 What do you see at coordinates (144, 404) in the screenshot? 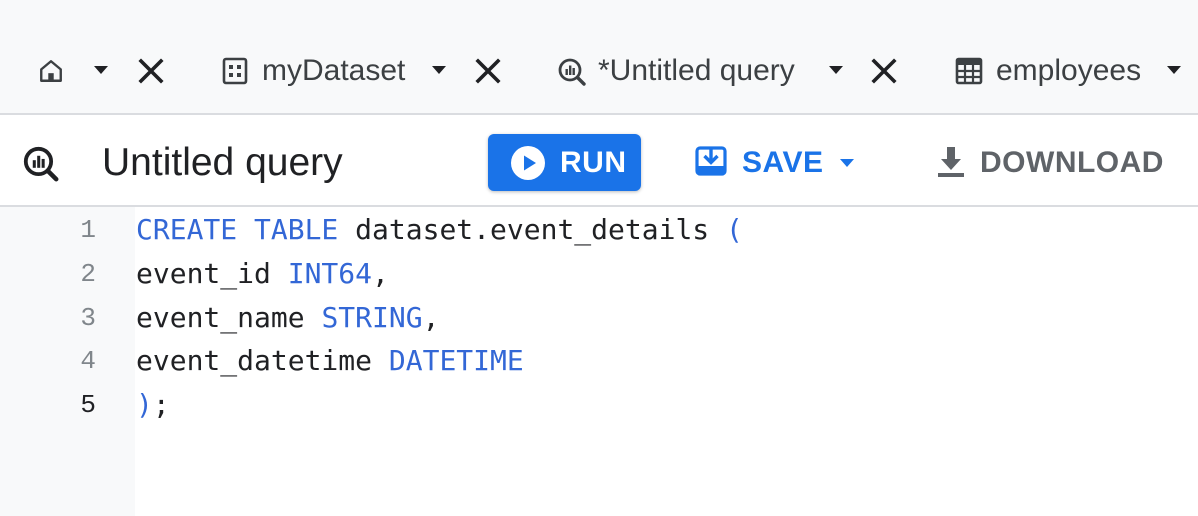
I see `code-token: )` at bounding box center [144, 404].